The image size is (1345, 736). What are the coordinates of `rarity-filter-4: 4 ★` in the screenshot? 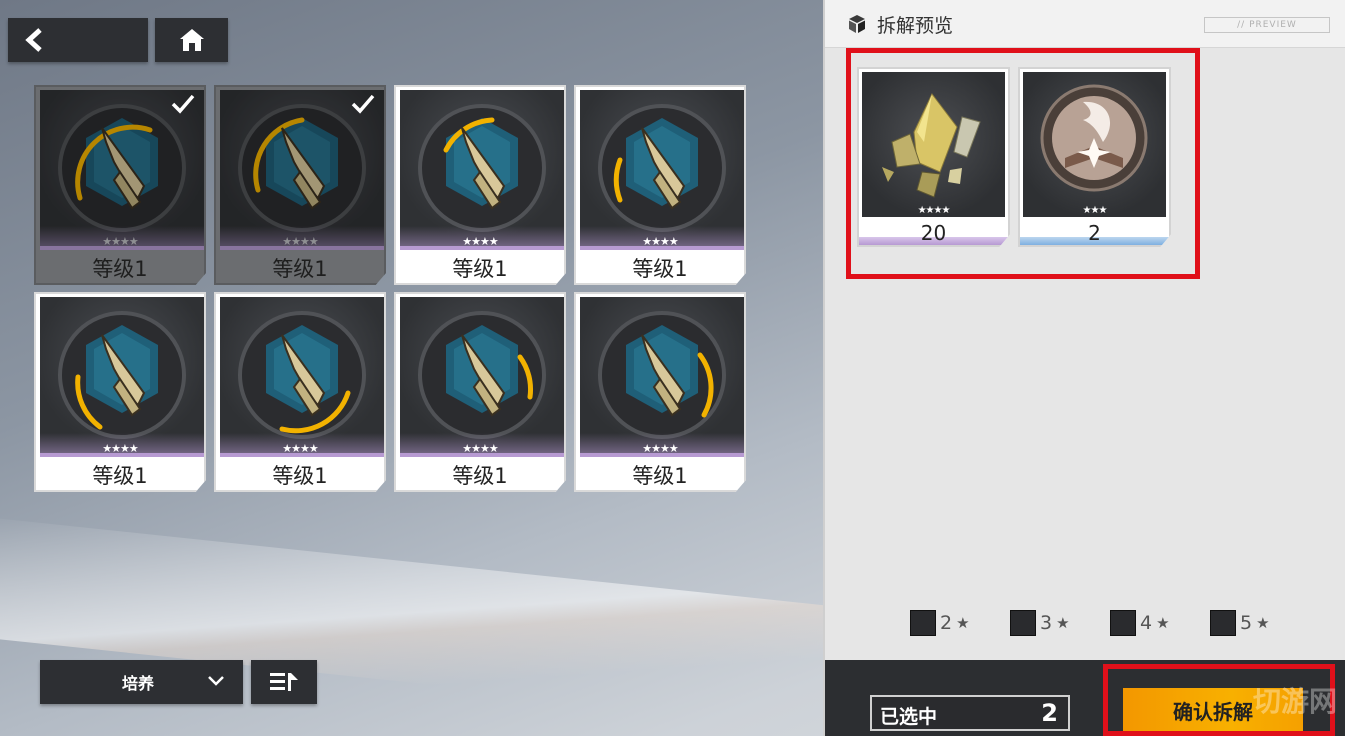 It's located at (1140, 623).